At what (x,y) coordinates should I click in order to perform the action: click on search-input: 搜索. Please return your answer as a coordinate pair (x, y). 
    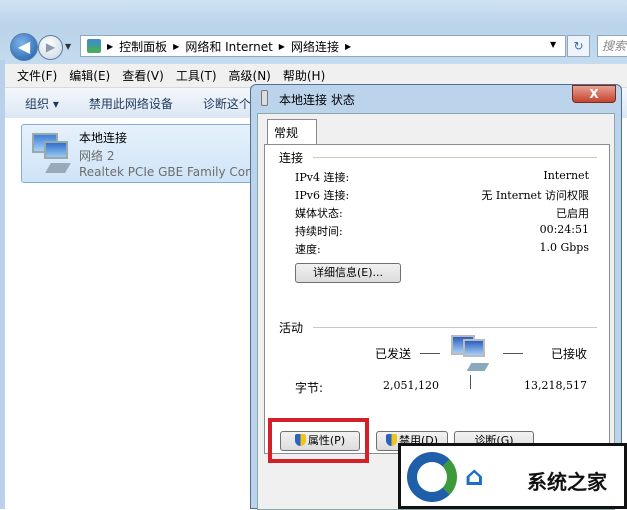
    Looking at the image, I should click on (612, 46).